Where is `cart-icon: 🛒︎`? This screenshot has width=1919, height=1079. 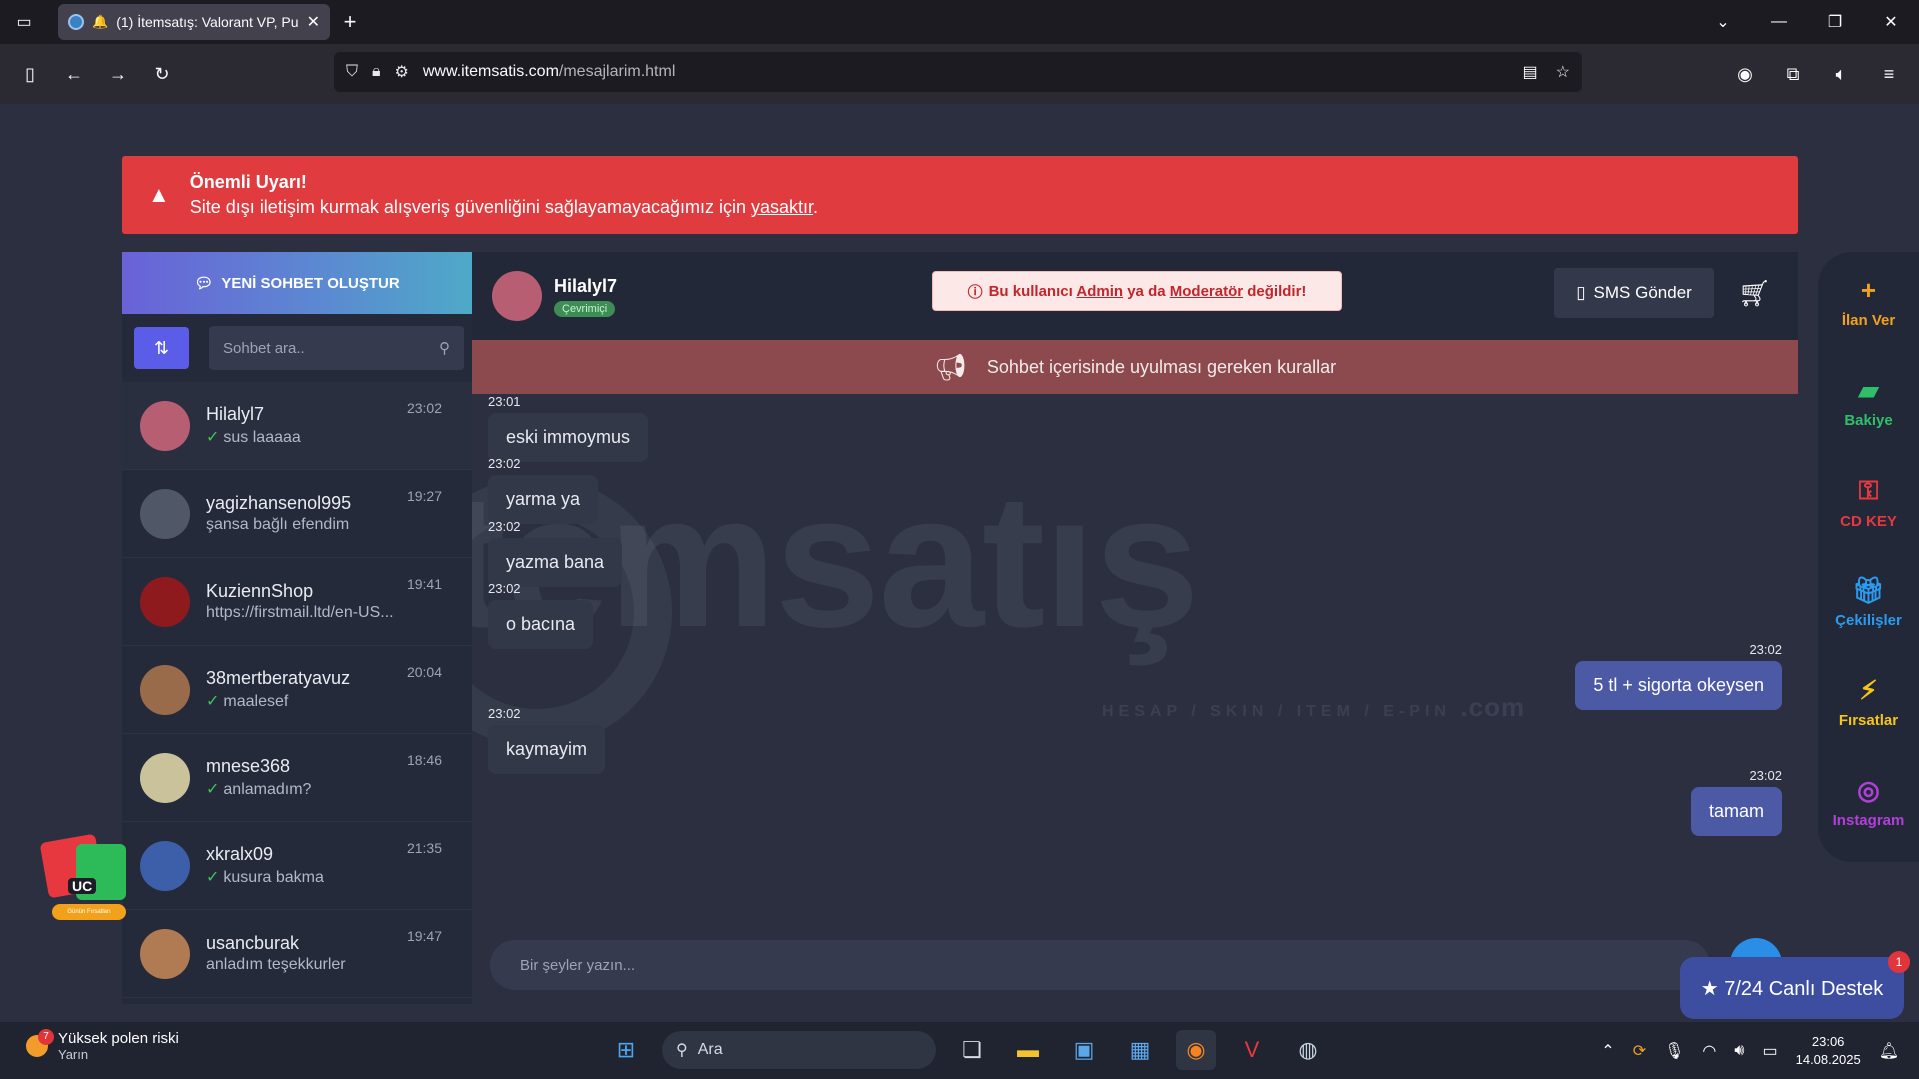
cart-icon: 🛒︎ is located at coordinates (1754, 293).